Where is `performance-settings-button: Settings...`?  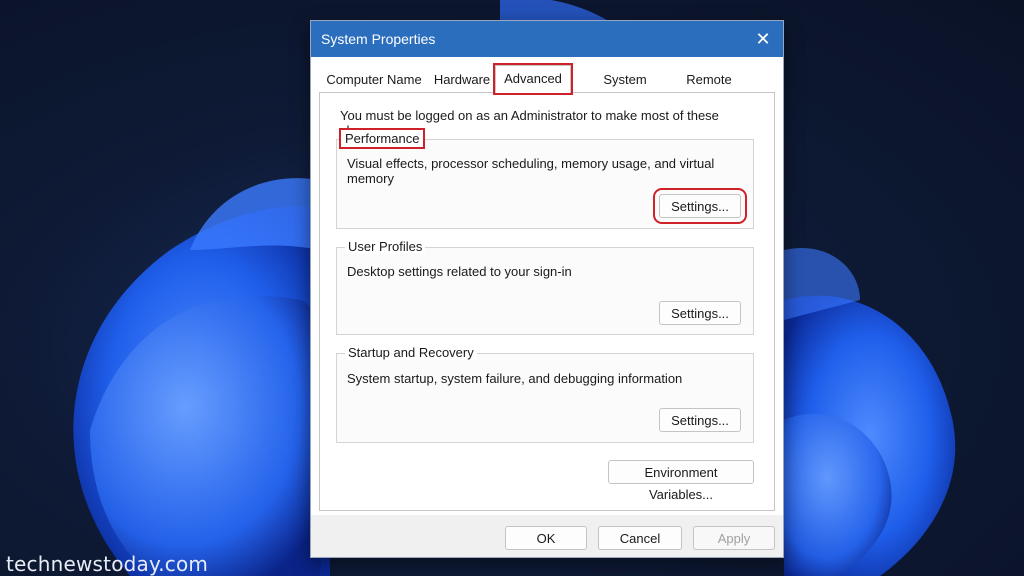
performance-settings-button: Settings... is located at coordinates (700, 206).